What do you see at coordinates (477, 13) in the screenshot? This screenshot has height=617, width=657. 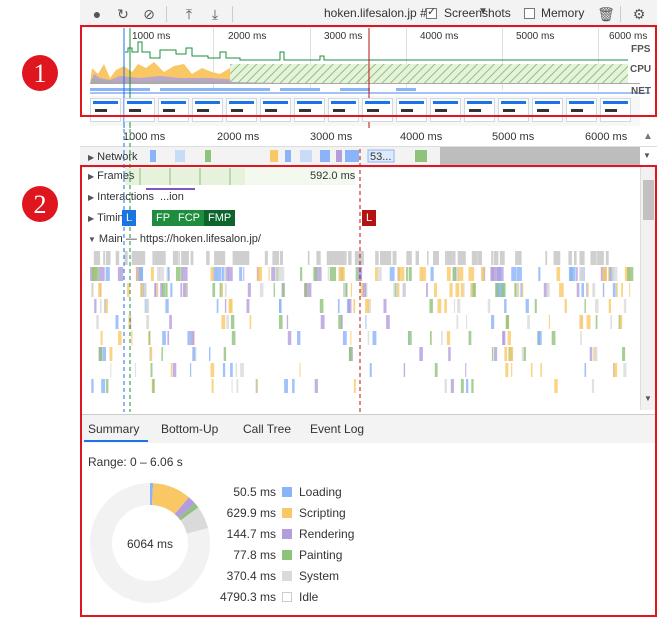 I see `screenshots-label: Screenshots` at bounding box center [477, 13].